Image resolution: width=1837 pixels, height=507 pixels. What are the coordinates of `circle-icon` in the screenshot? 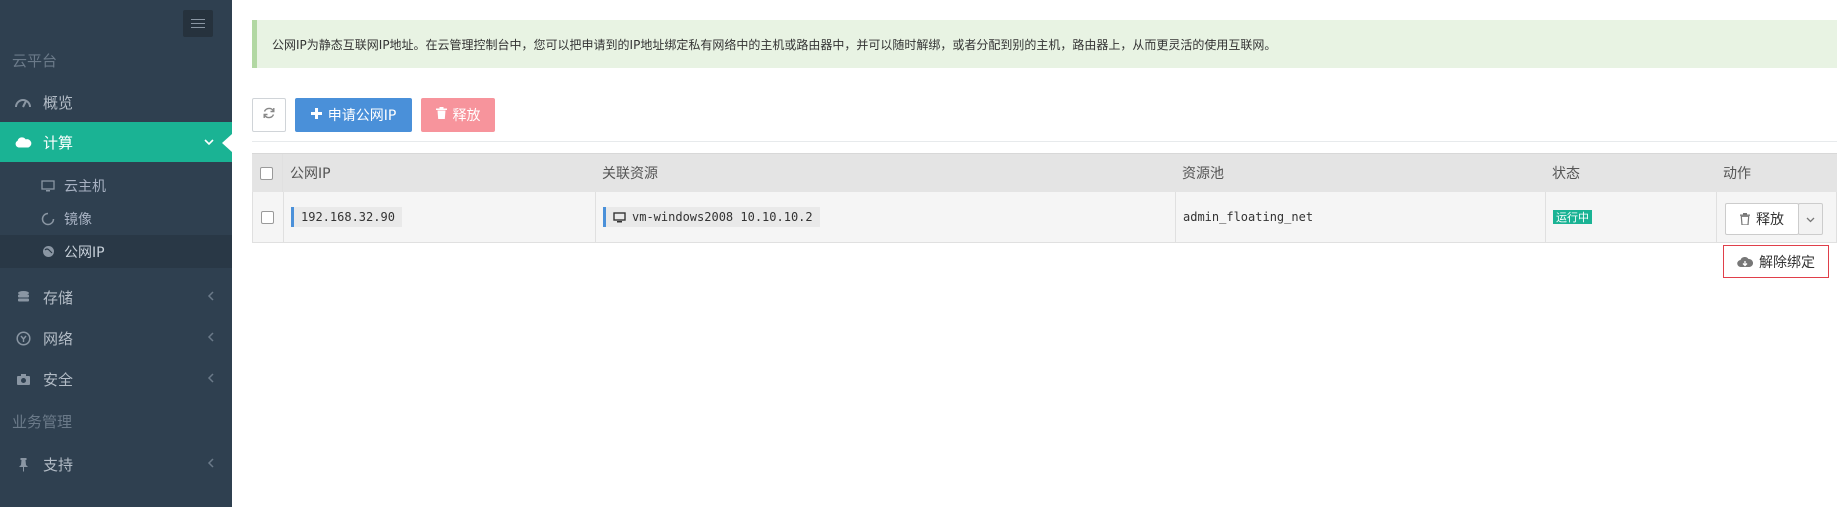 It's located at (48, 219).